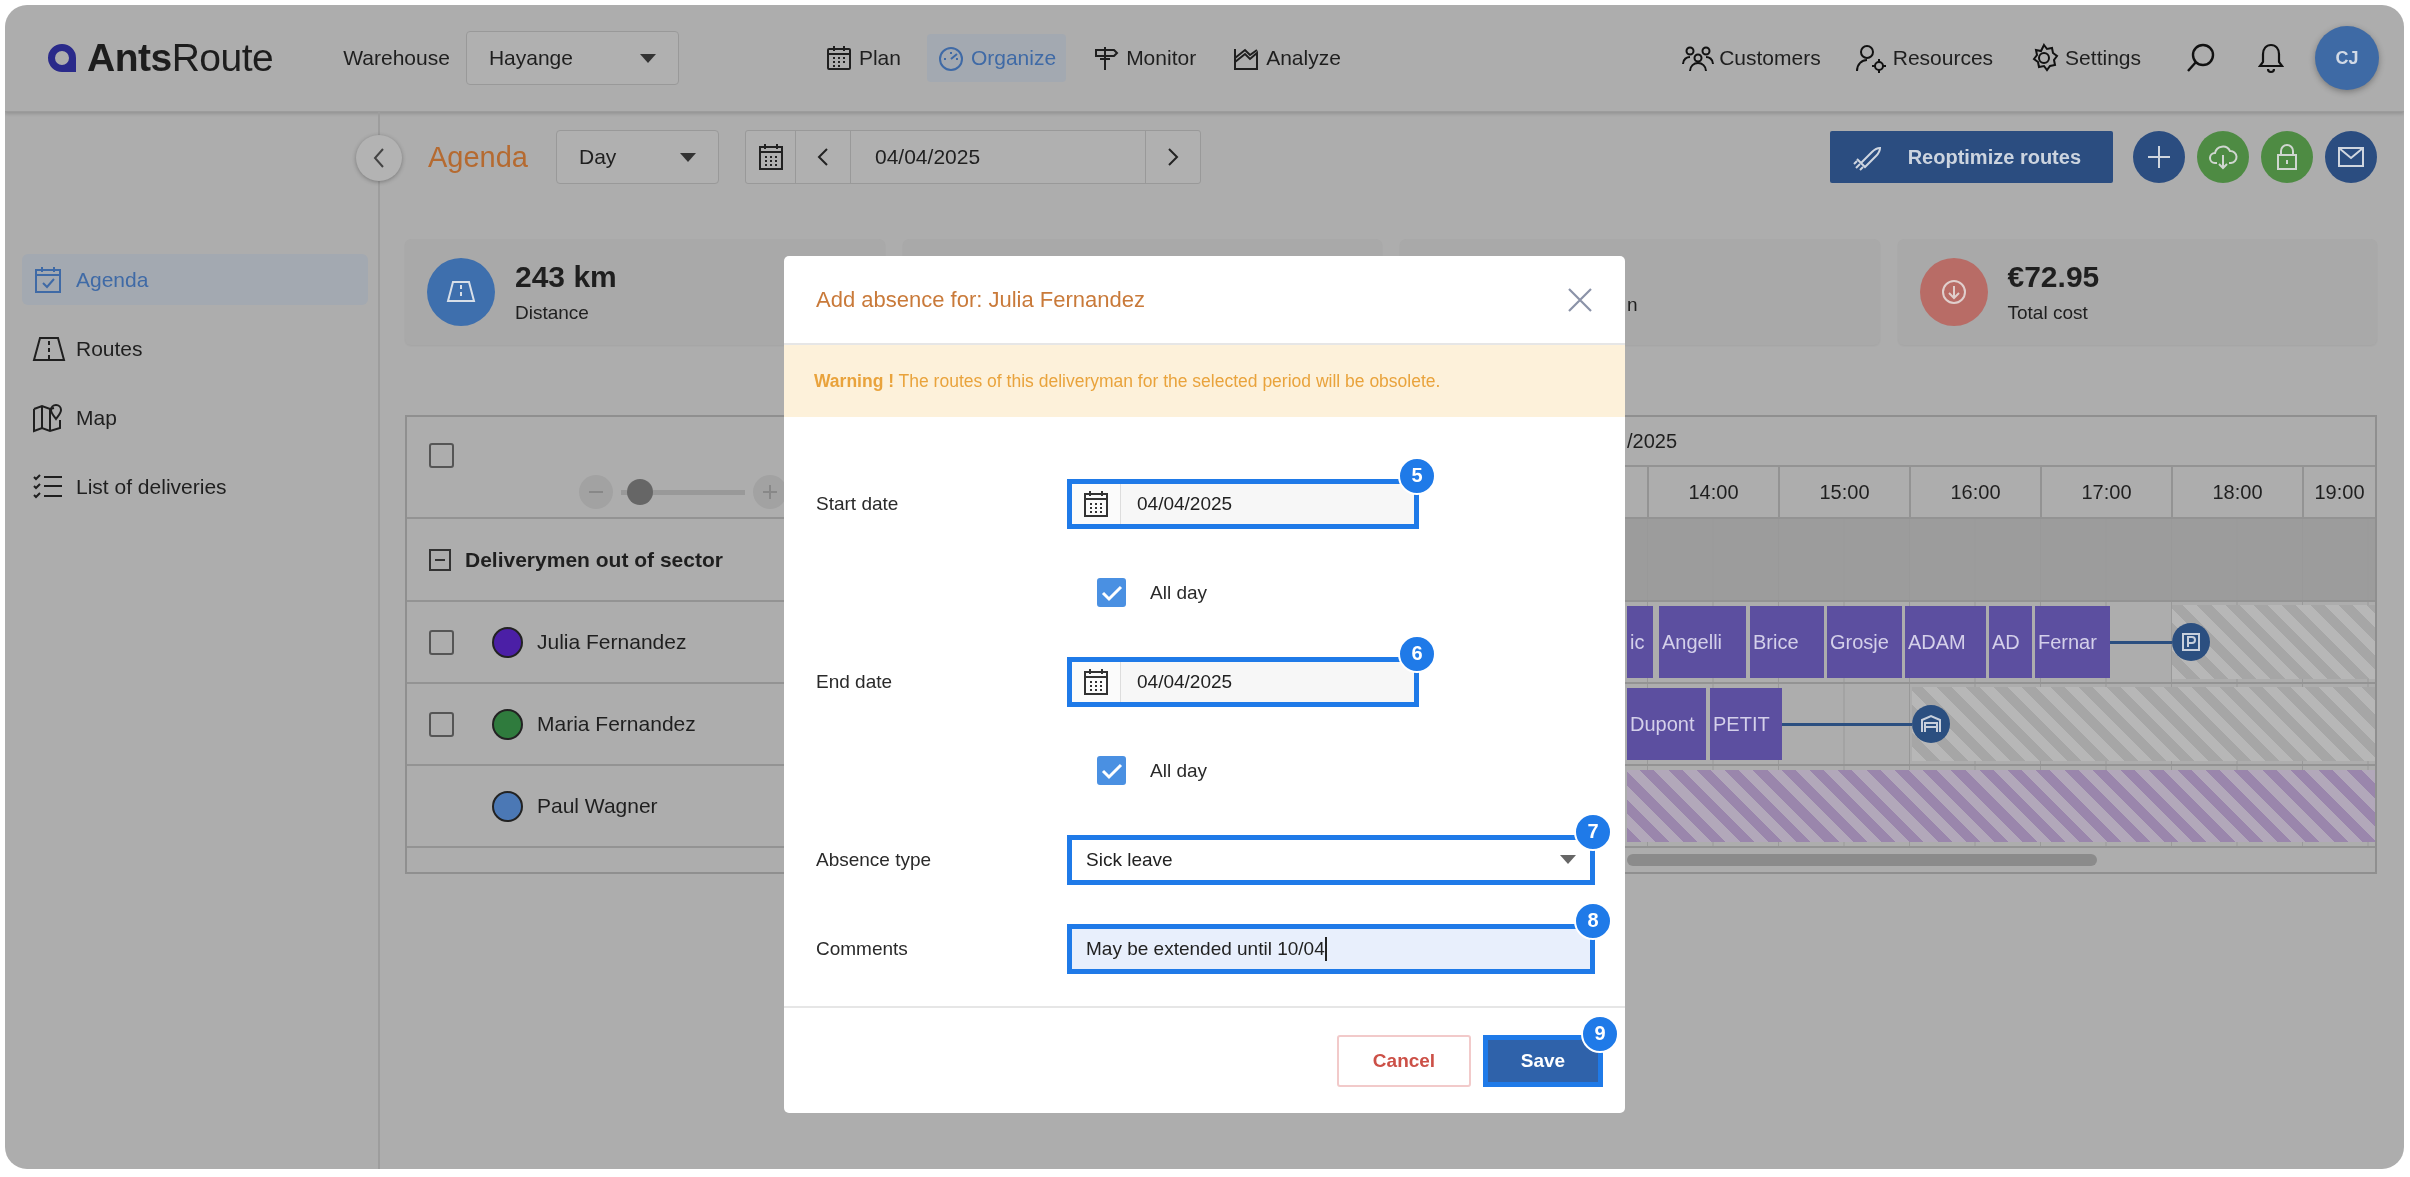 This screenshot has height=1177, width=2410. I want to click on hour-header: 19:00, so click(2338, 492).